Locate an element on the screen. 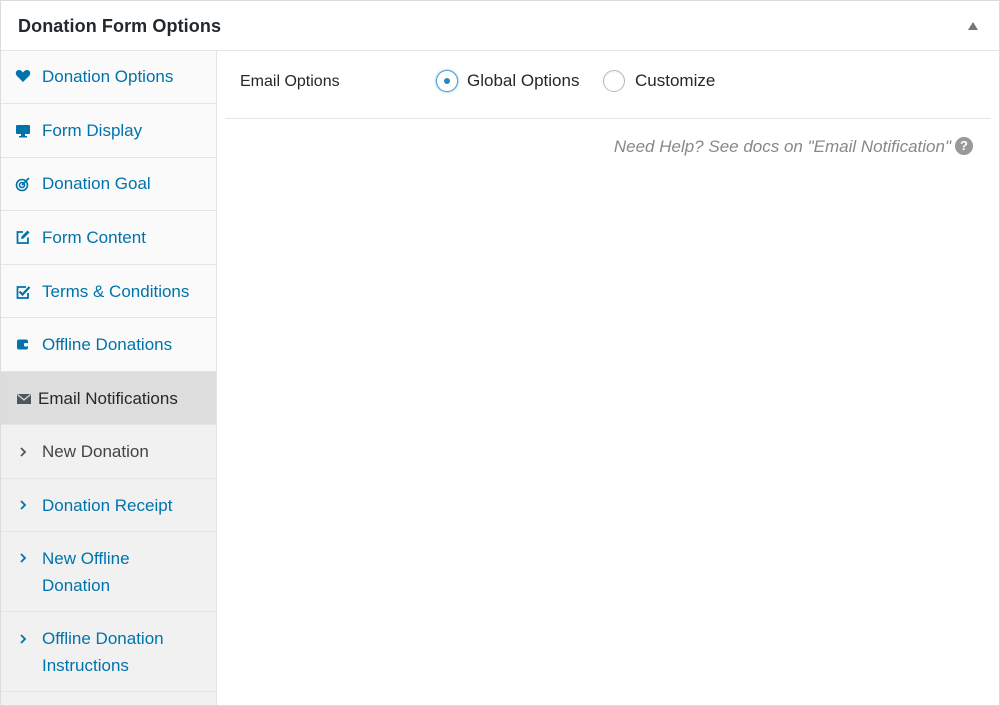 This screenshot has height=706, width=1000. email-options-label: Email Options is located at coordinates (290, 81).